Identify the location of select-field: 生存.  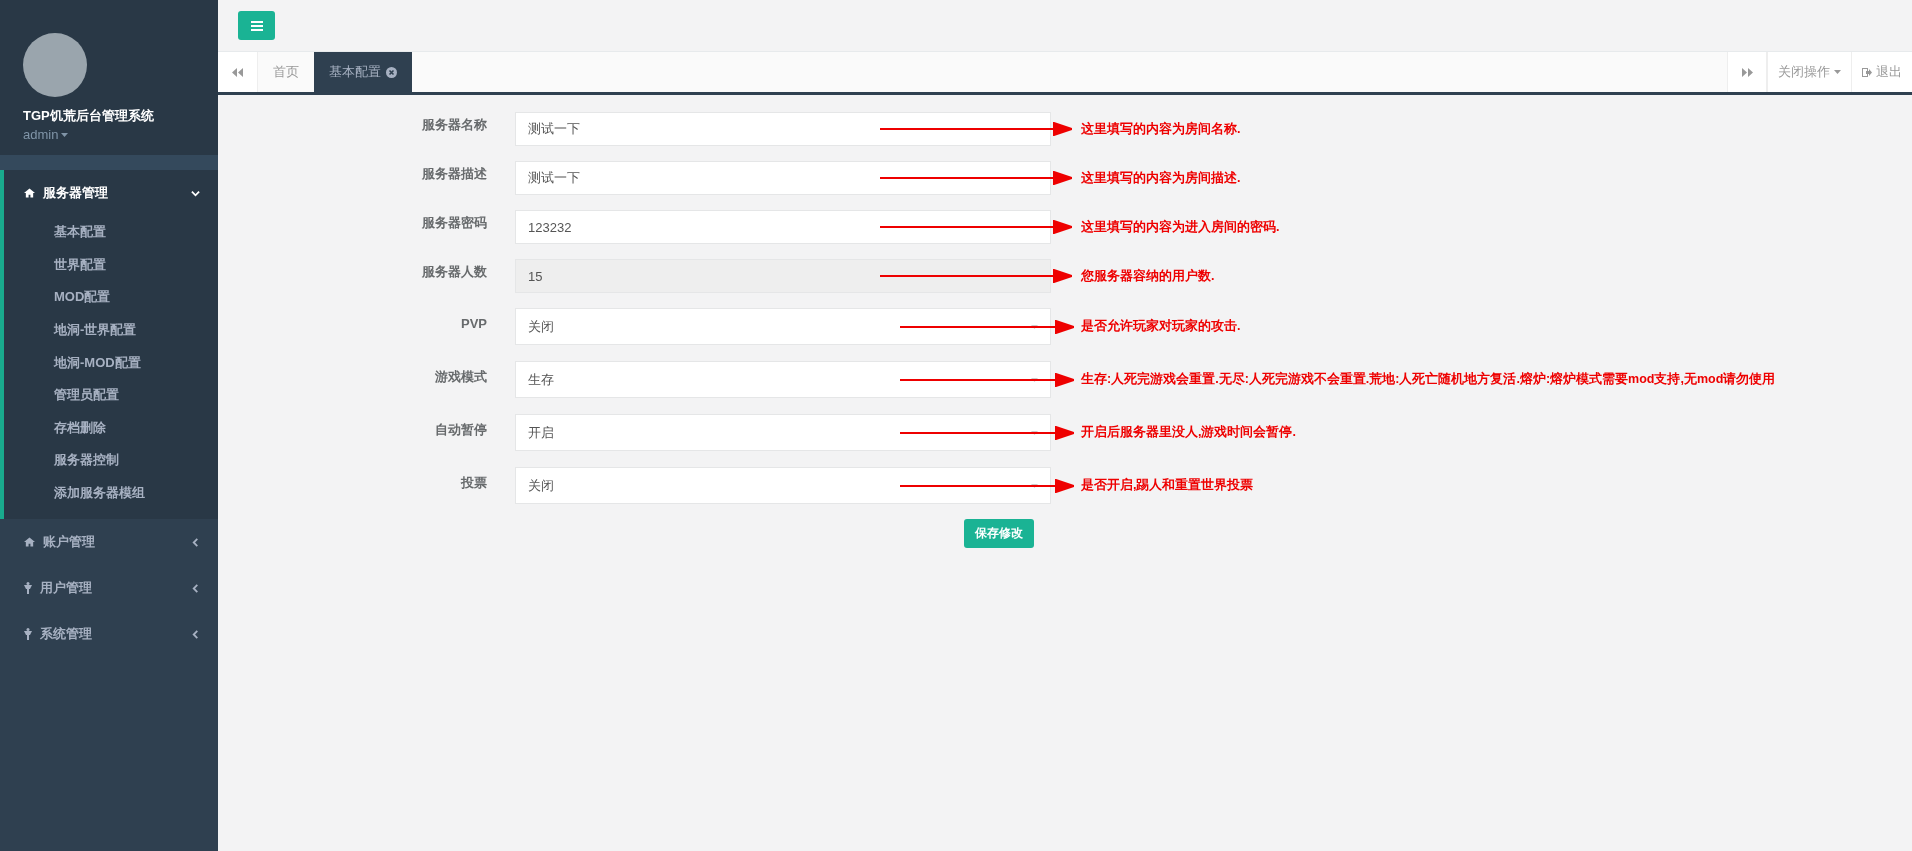
(783, 379).